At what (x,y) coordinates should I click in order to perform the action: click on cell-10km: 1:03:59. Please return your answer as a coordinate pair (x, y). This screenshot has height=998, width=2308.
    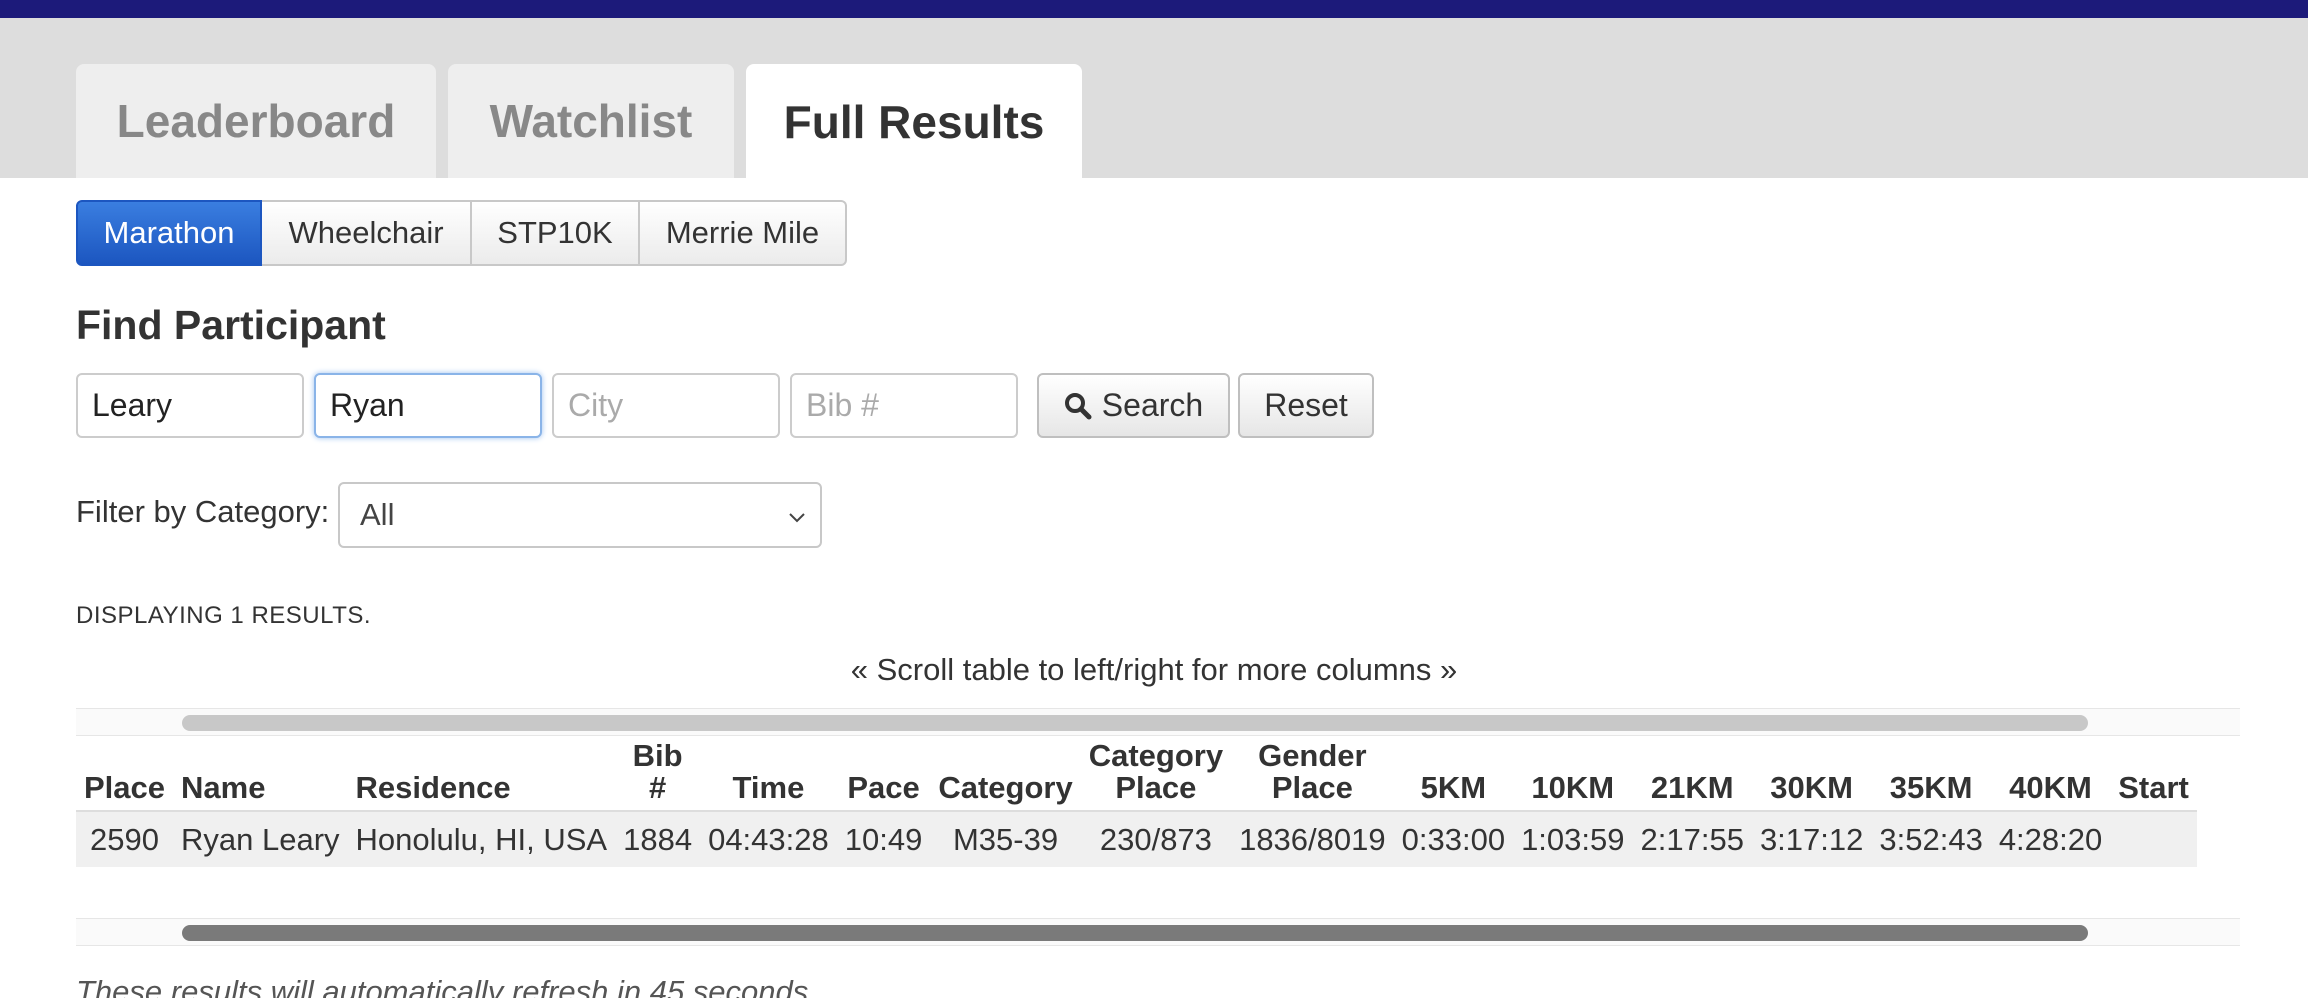
    Looking at the image, I should click on (1573, 838).